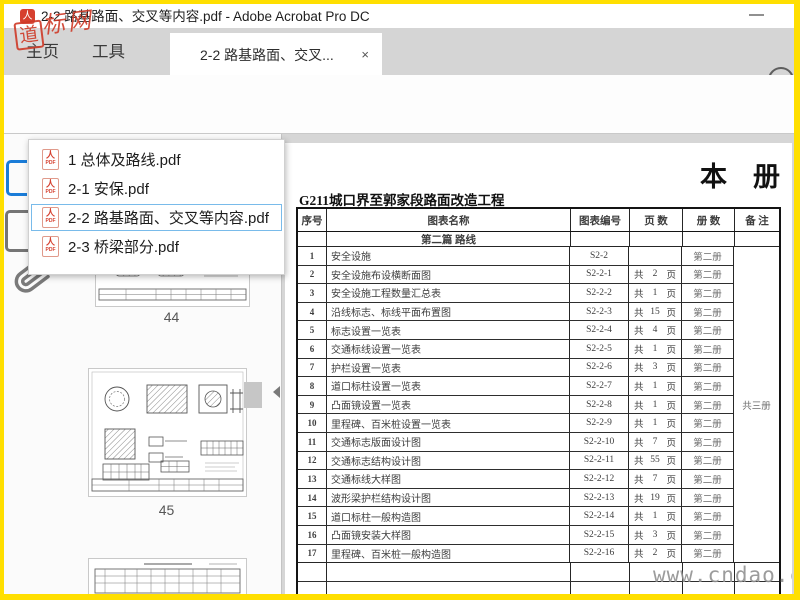 This screenshot has height=600, width=800. Describe the element at coordinates (16, 178) in the screenshot. I see `page-thumbnails-icon` at that location.